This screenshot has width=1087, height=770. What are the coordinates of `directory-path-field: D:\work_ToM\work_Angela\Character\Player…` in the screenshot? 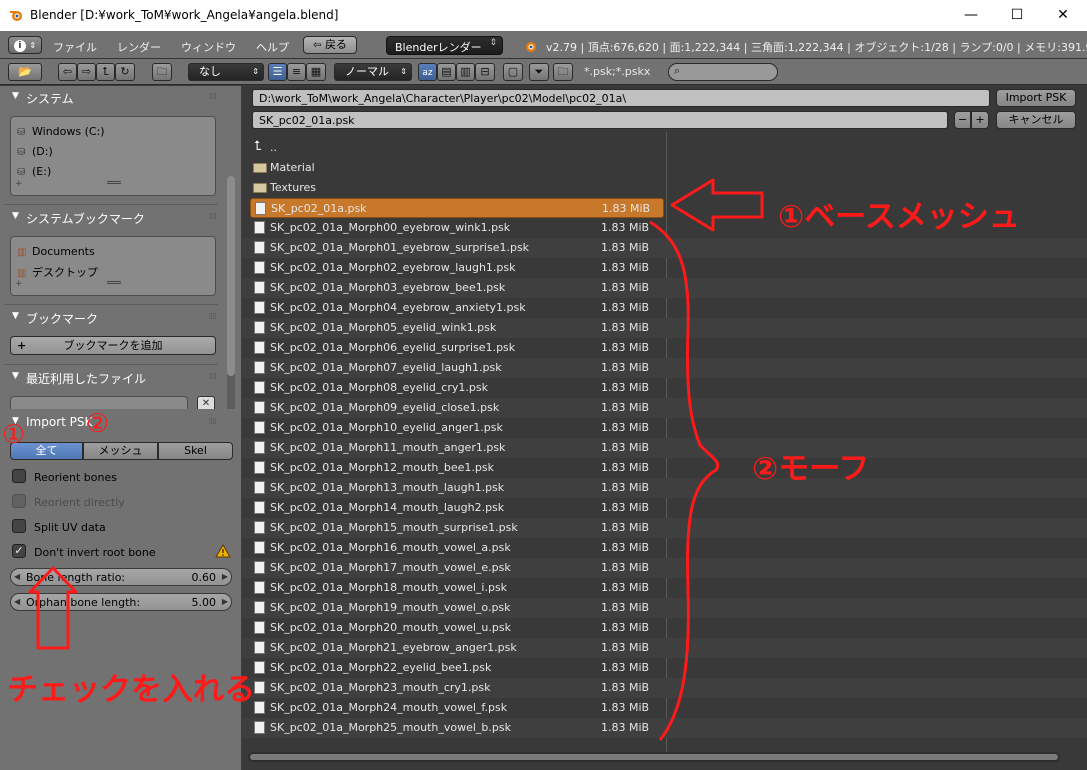 It's located at (621, 98).